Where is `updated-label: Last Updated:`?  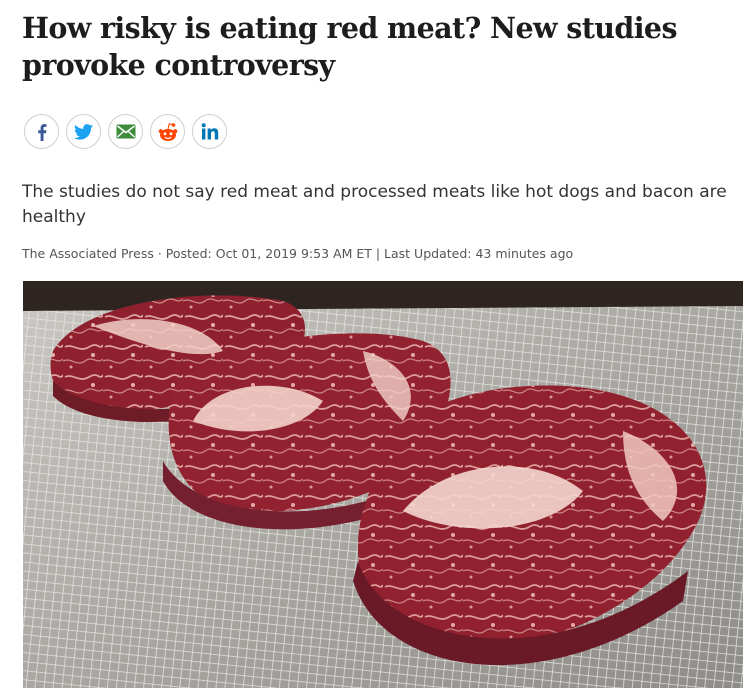
updated-label: Last Updated: is located at coordinates (430, 253).